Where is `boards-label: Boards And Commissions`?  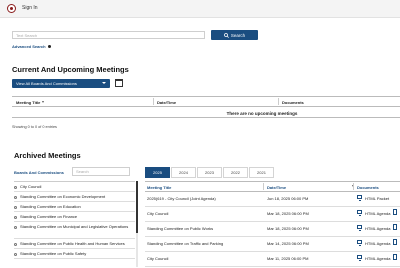 boards-label: Boards And Commissions is located at coordinates (39, 172).